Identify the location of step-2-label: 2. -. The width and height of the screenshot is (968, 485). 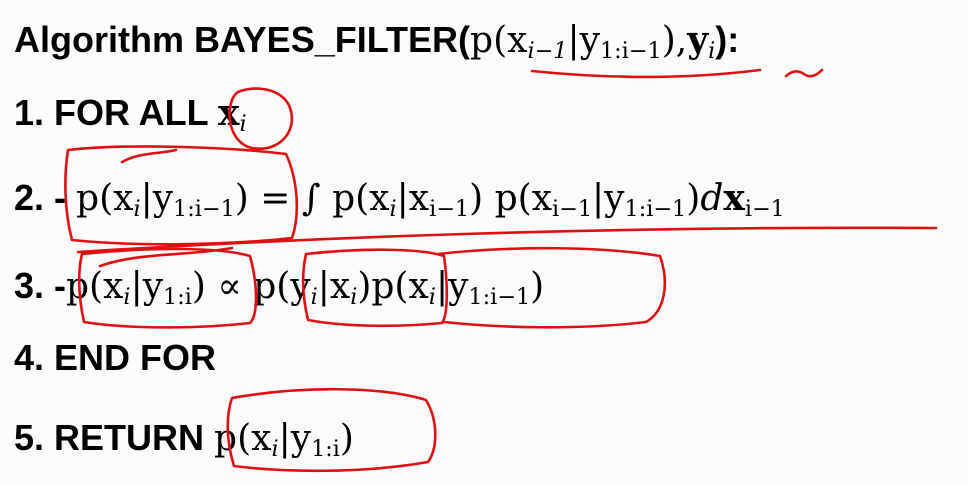
(40, 197).